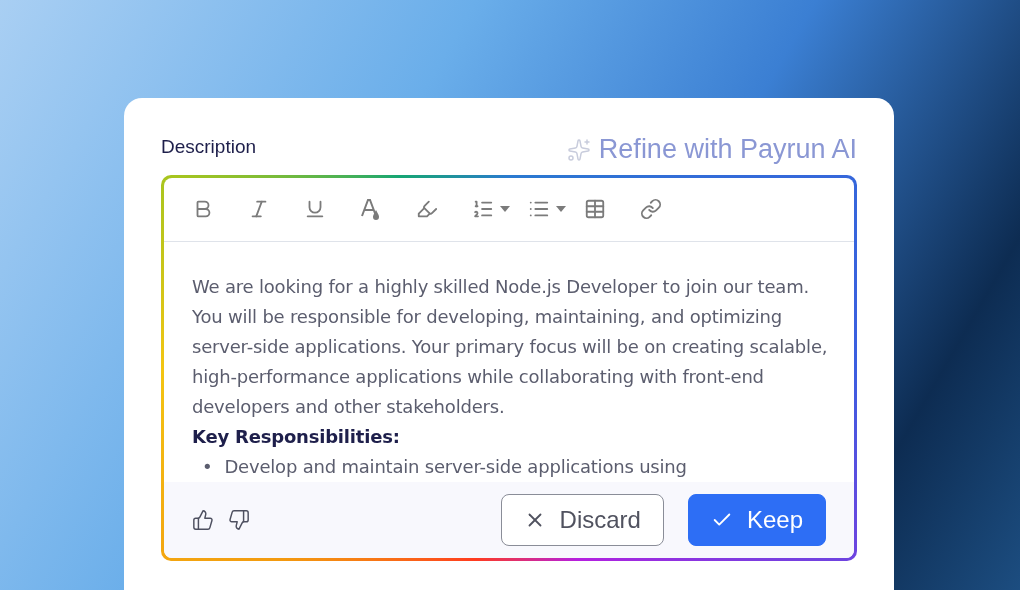  Describe the element at coordinates (711, 149) in the screenshot. I see `refine-ai-button: Refine with Payrun AI` at that location.